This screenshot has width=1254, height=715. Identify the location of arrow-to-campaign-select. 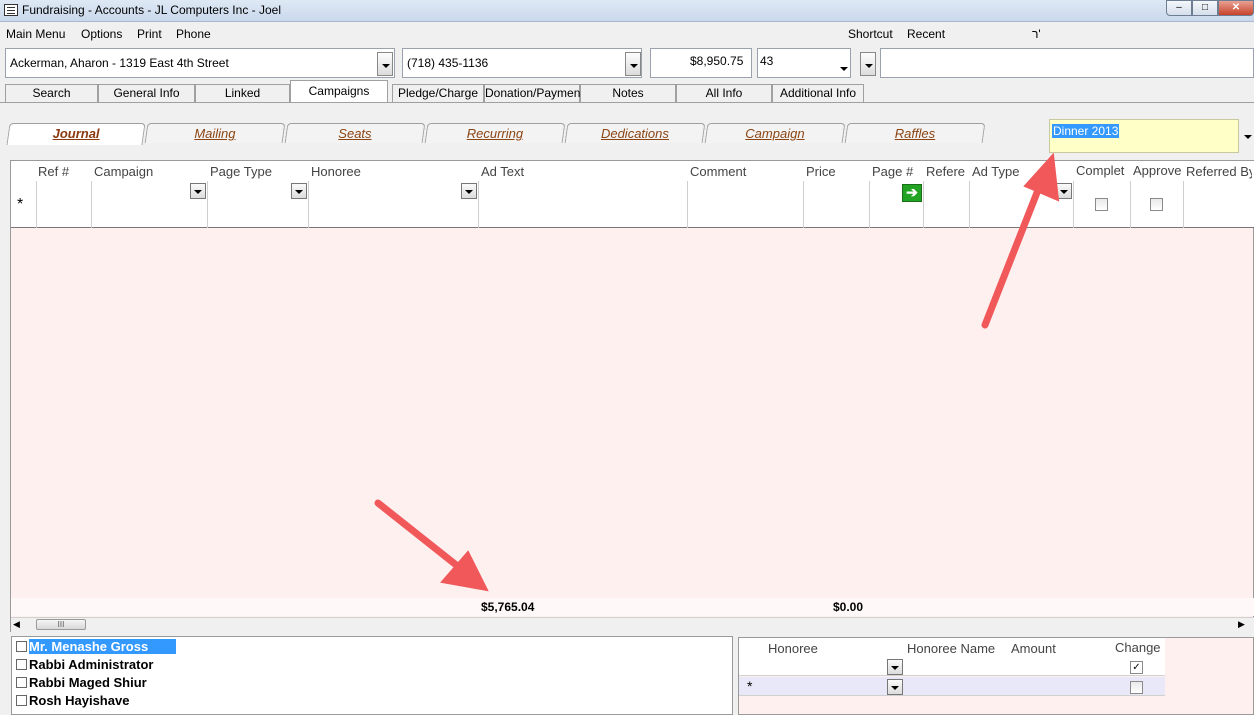
(1012, 255).